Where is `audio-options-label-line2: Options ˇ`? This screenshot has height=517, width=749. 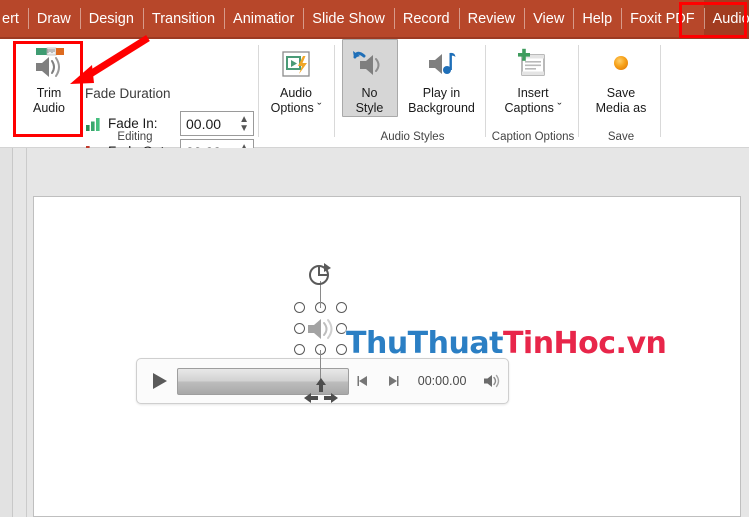 audio-options-label-line2: Options ˇ is located at coordinates (296, 108).